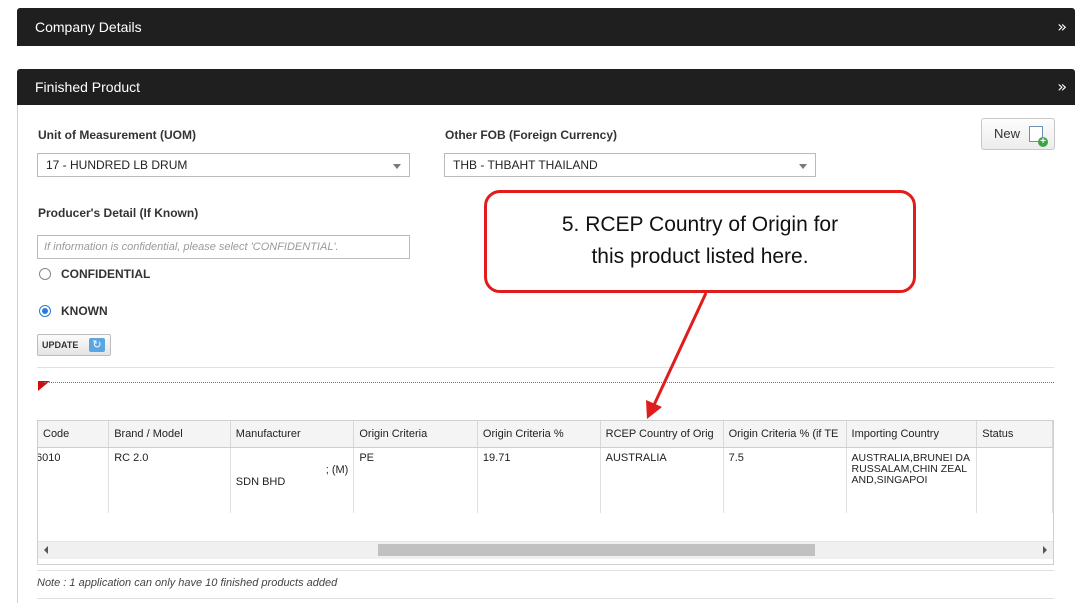 The height and width of the screenshot is (603, 1077). What do you see at coordinates (415, 480) in the screenshot?
I see `cell-origin-criteria: PE` at bounding box center [415, 480].